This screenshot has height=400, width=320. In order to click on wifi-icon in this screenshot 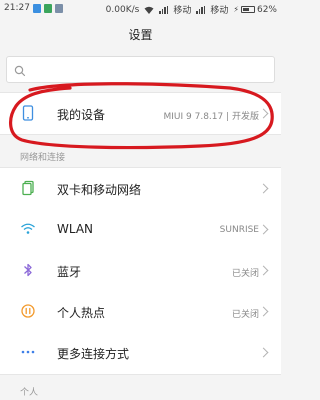, I will do `click(28, 228)`.